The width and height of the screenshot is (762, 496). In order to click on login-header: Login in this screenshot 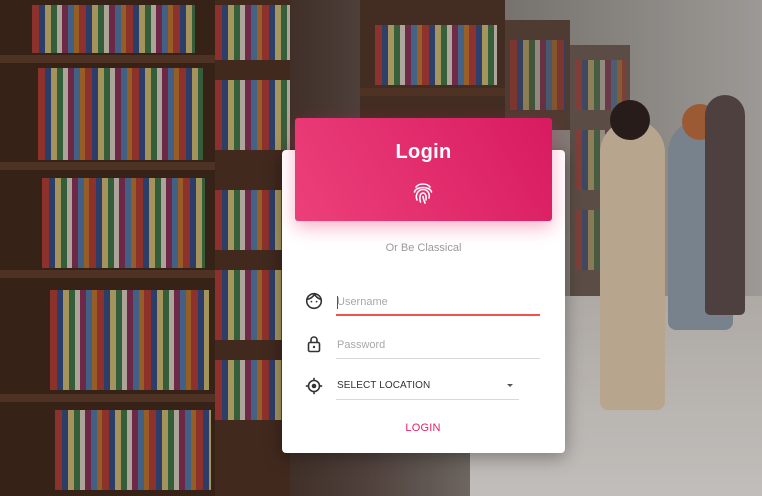, I will do `click(423, 169)`.